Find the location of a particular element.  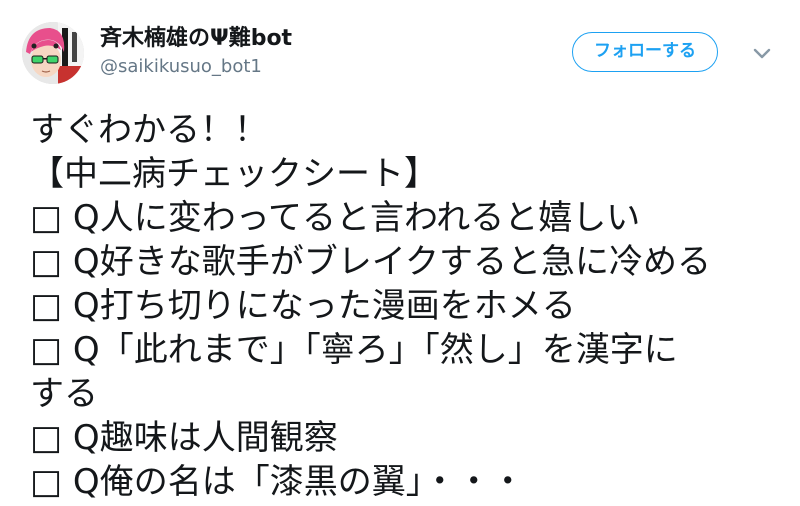

more-options-button is located at coordinates (762, 54).